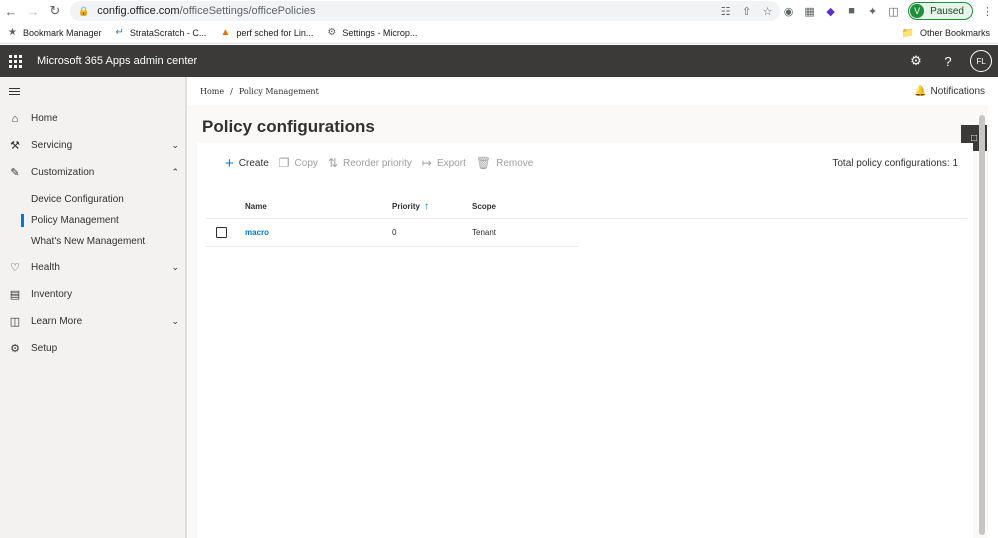 Image resolution: width=998 pixels, height=538 pixels. Describe the element at coordinates (588, 91) in the screenshot. I see `breadcrumb: Home / Policy Management 🔔 Notifications` at that location.